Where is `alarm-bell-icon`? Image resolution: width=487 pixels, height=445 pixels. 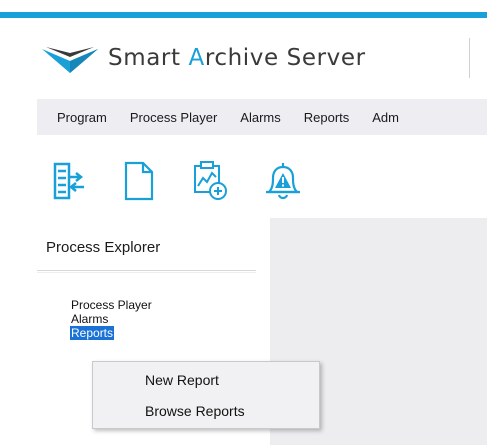 alarm-bell-icon is located at coordinates (283, 181).